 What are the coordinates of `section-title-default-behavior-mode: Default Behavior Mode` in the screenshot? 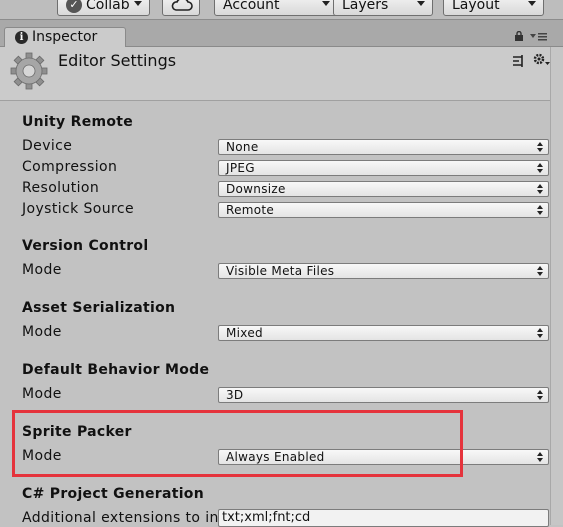 It's located at (116, 370).